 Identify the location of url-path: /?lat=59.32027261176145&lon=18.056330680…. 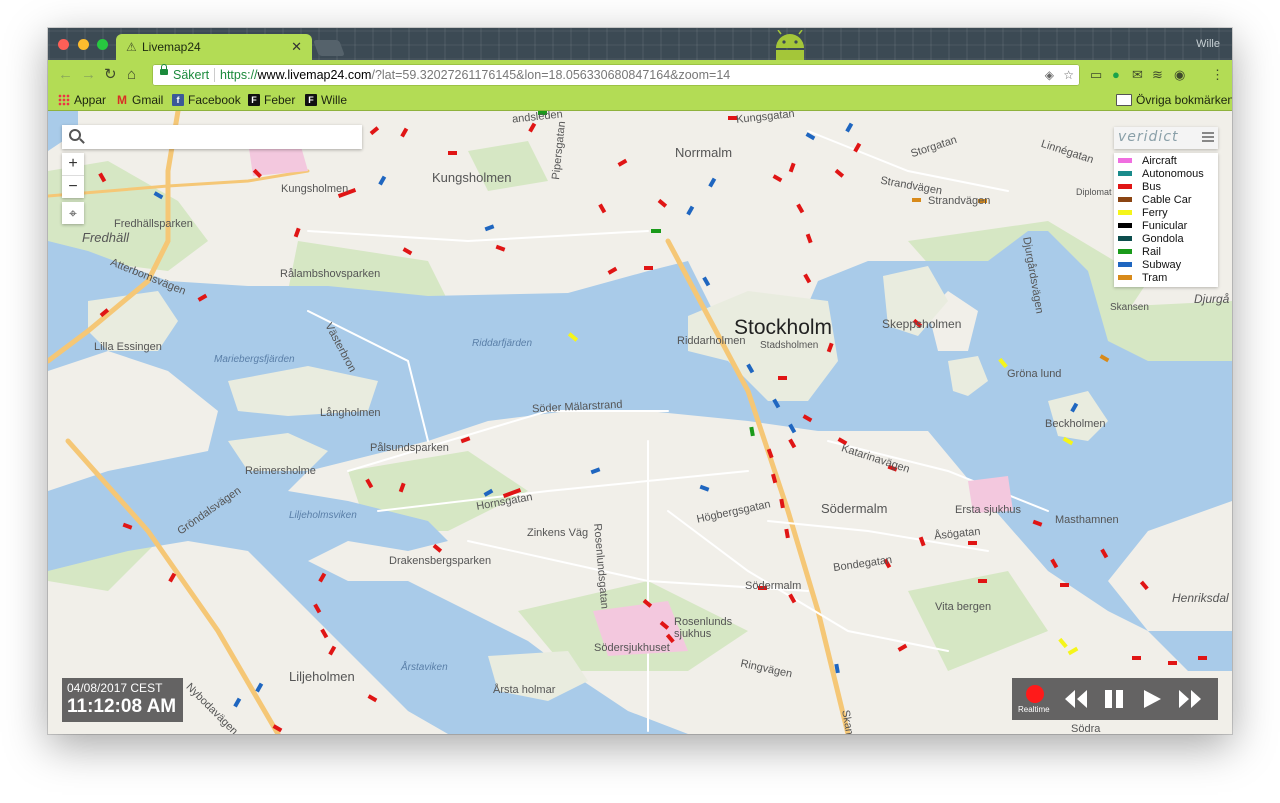
(551, 75).